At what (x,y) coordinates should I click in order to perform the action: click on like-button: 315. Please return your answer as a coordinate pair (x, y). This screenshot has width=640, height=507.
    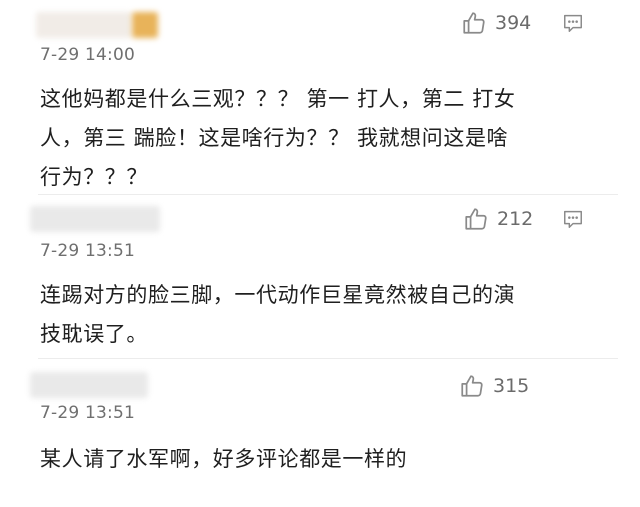
    Looking at the image, I should click on (494, 386).